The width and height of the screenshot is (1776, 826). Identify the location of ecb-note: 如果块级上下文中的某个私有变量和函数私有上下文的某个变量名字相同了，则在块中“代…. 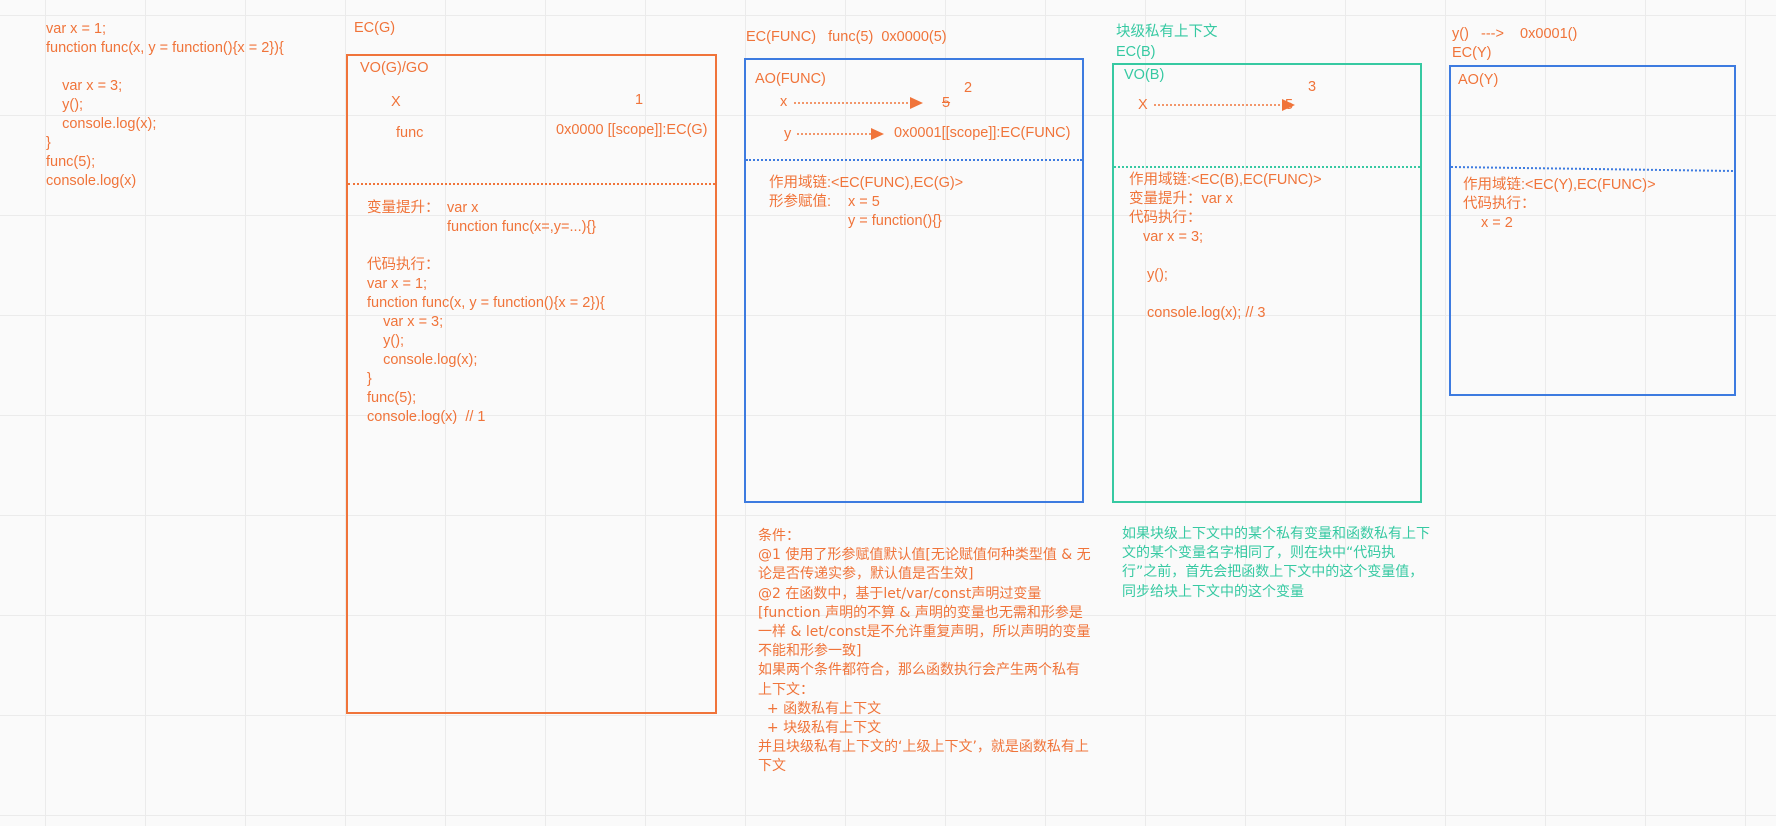
(1276, 563).